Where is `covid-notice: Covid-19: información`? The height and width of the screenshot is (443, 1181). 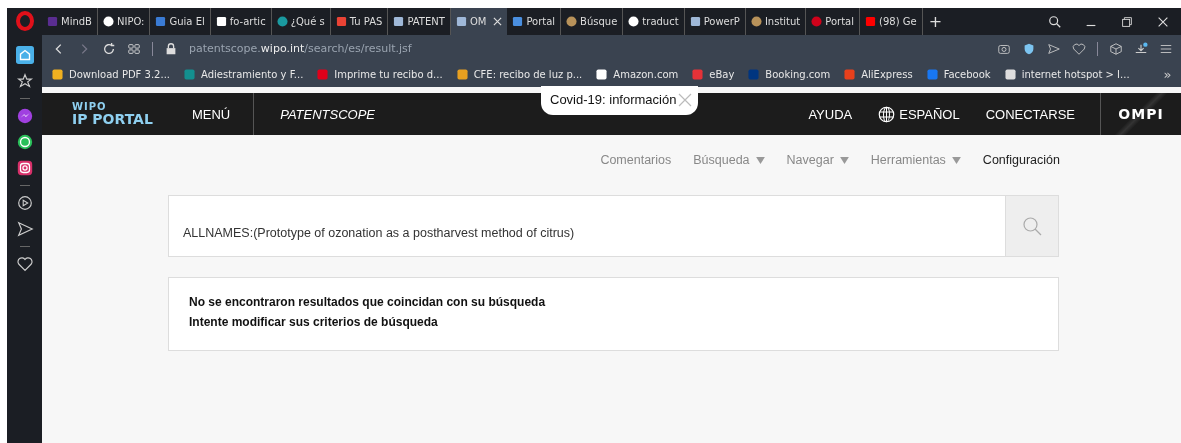
covid-notice: Covid-19: información is located at coordinates (620, 100).